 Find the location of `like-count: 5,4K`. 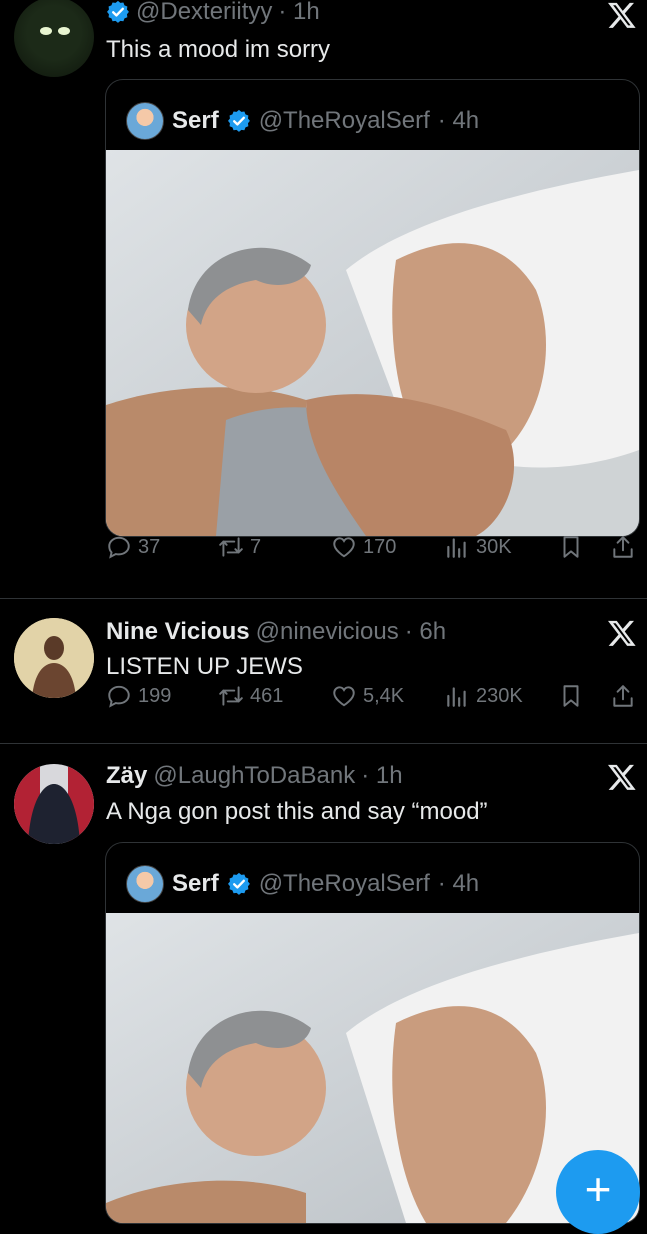

like-count: 5,4K is located at coordinates (384, 695).